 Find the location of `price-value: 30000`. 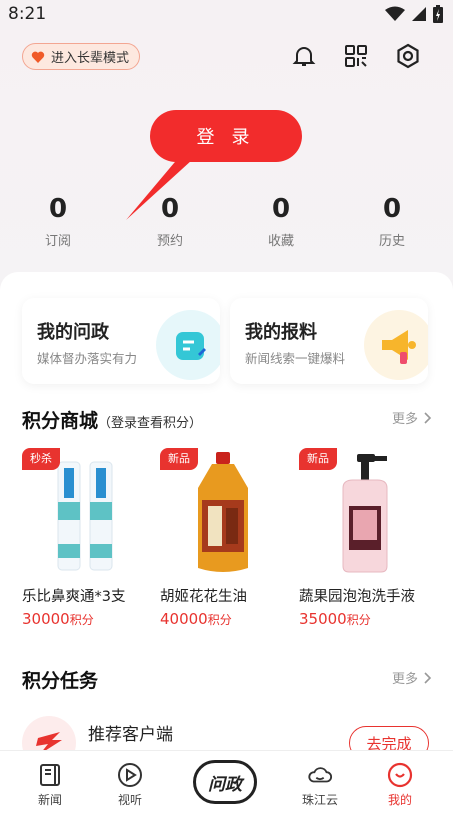

price-value: 30000 is located at coordinates (46, 619).